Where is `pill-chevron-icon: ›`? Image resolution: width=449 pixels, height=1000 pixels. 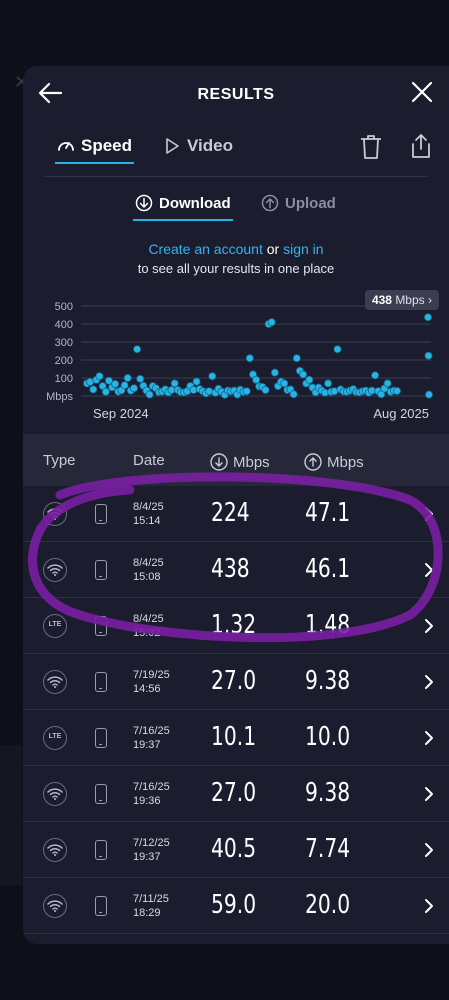 pill-chevron-icon: › is located at coordinates (430, 300).